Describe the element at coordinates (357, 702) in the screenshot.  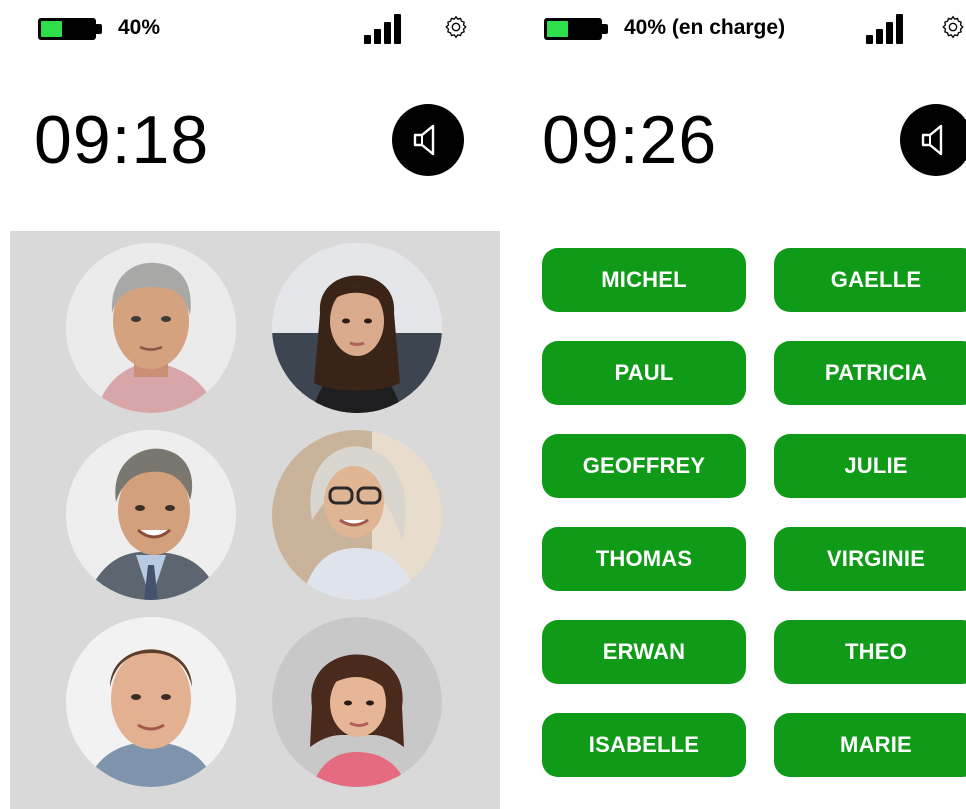
I see `contact-photo-woman-bob-hair` at that location.